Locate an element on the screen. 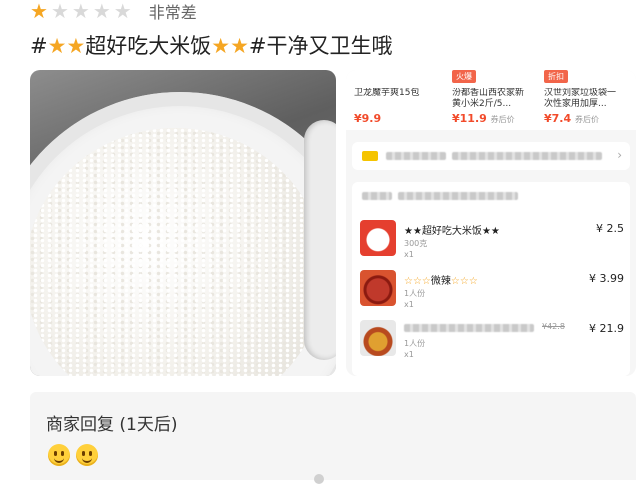 Image resolution: width=640 pixels, height=484 pixels. rating-row: ★ ★ ★ ★ ★ 非常差 is located at coordinates (113, 11).